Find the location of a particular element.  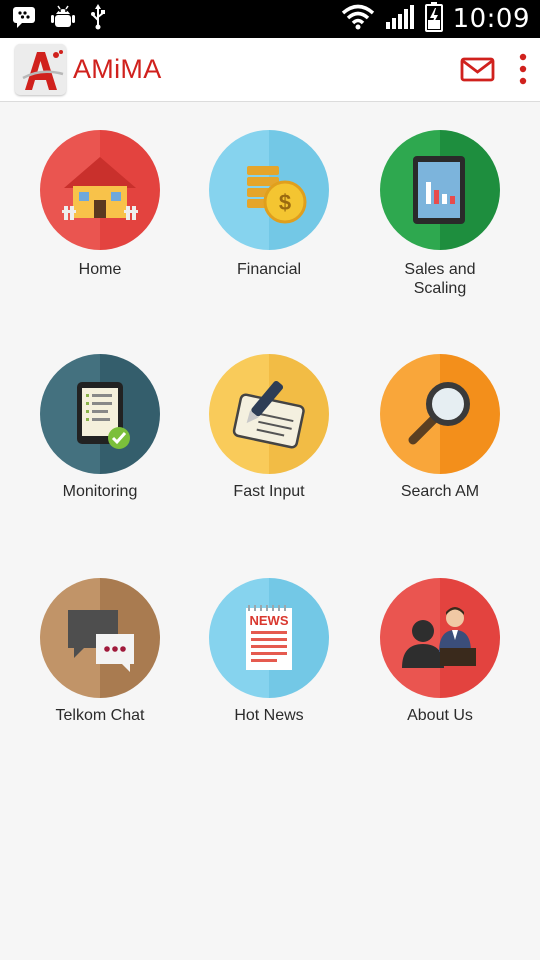

search-am-icon is located at coordinates (440, 414).